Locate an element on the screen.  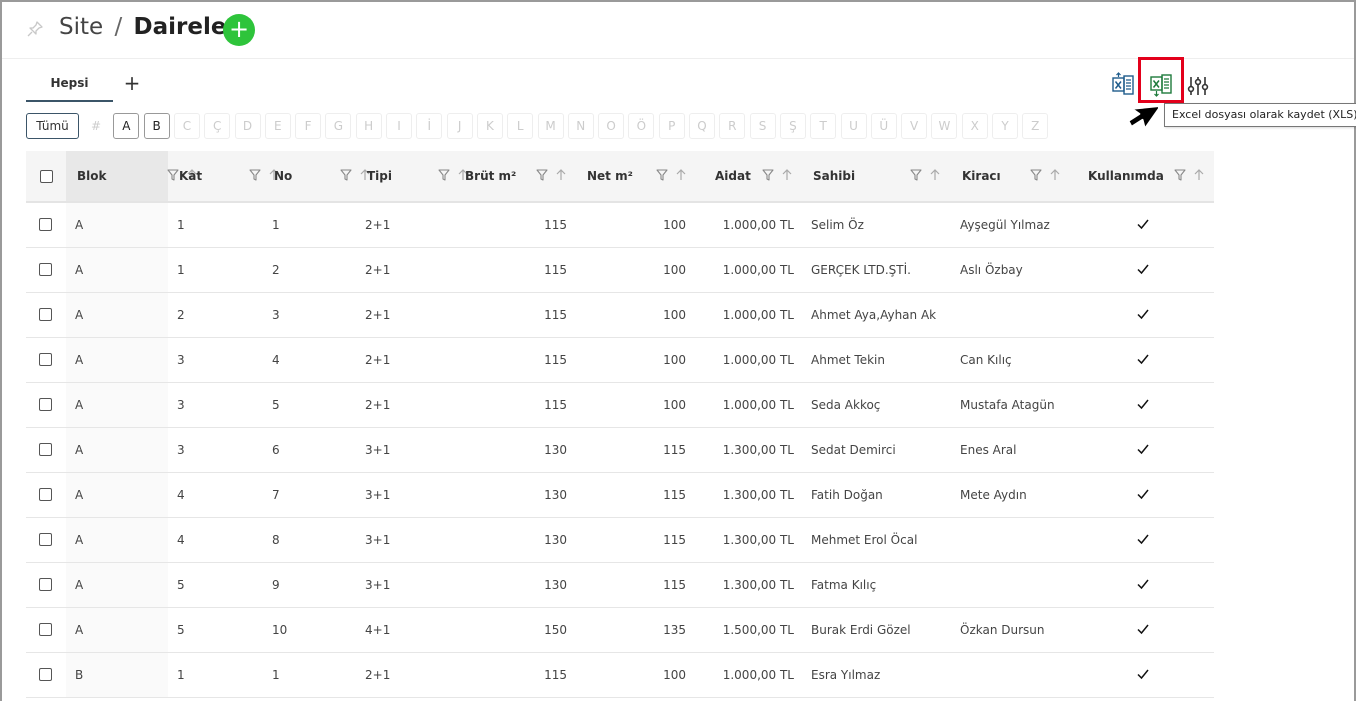
letter-filter-item: L is located at coordinates (520, 126).